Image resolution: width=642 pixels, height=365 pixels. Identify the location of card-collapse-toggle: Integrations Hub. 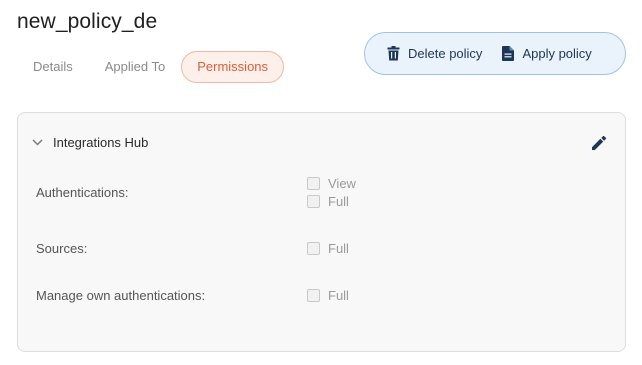
(90, 142).